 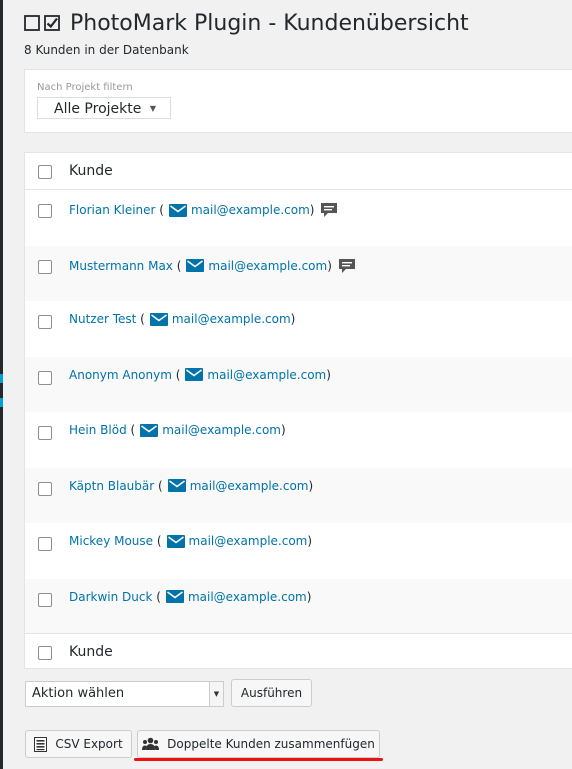 I want to click on customer-cell: Hein Blöd ( mail@example.com), so click(x=177, y=430).